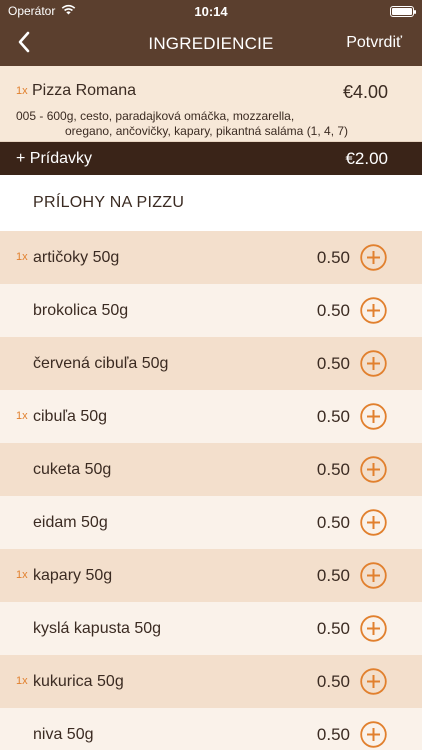  What do you see at coordinates (211, 363) in the screenshot?
I see `list-item: červená cibuľa 50g 0.50` at bounding box center [211, 363].